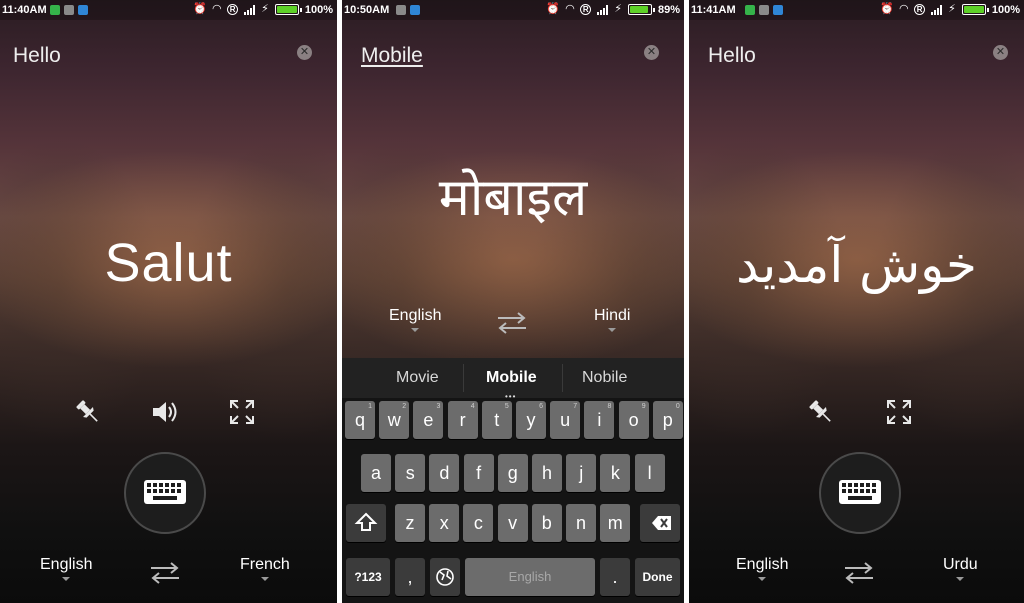  I want to click on battery-fill, so click(973, 9).